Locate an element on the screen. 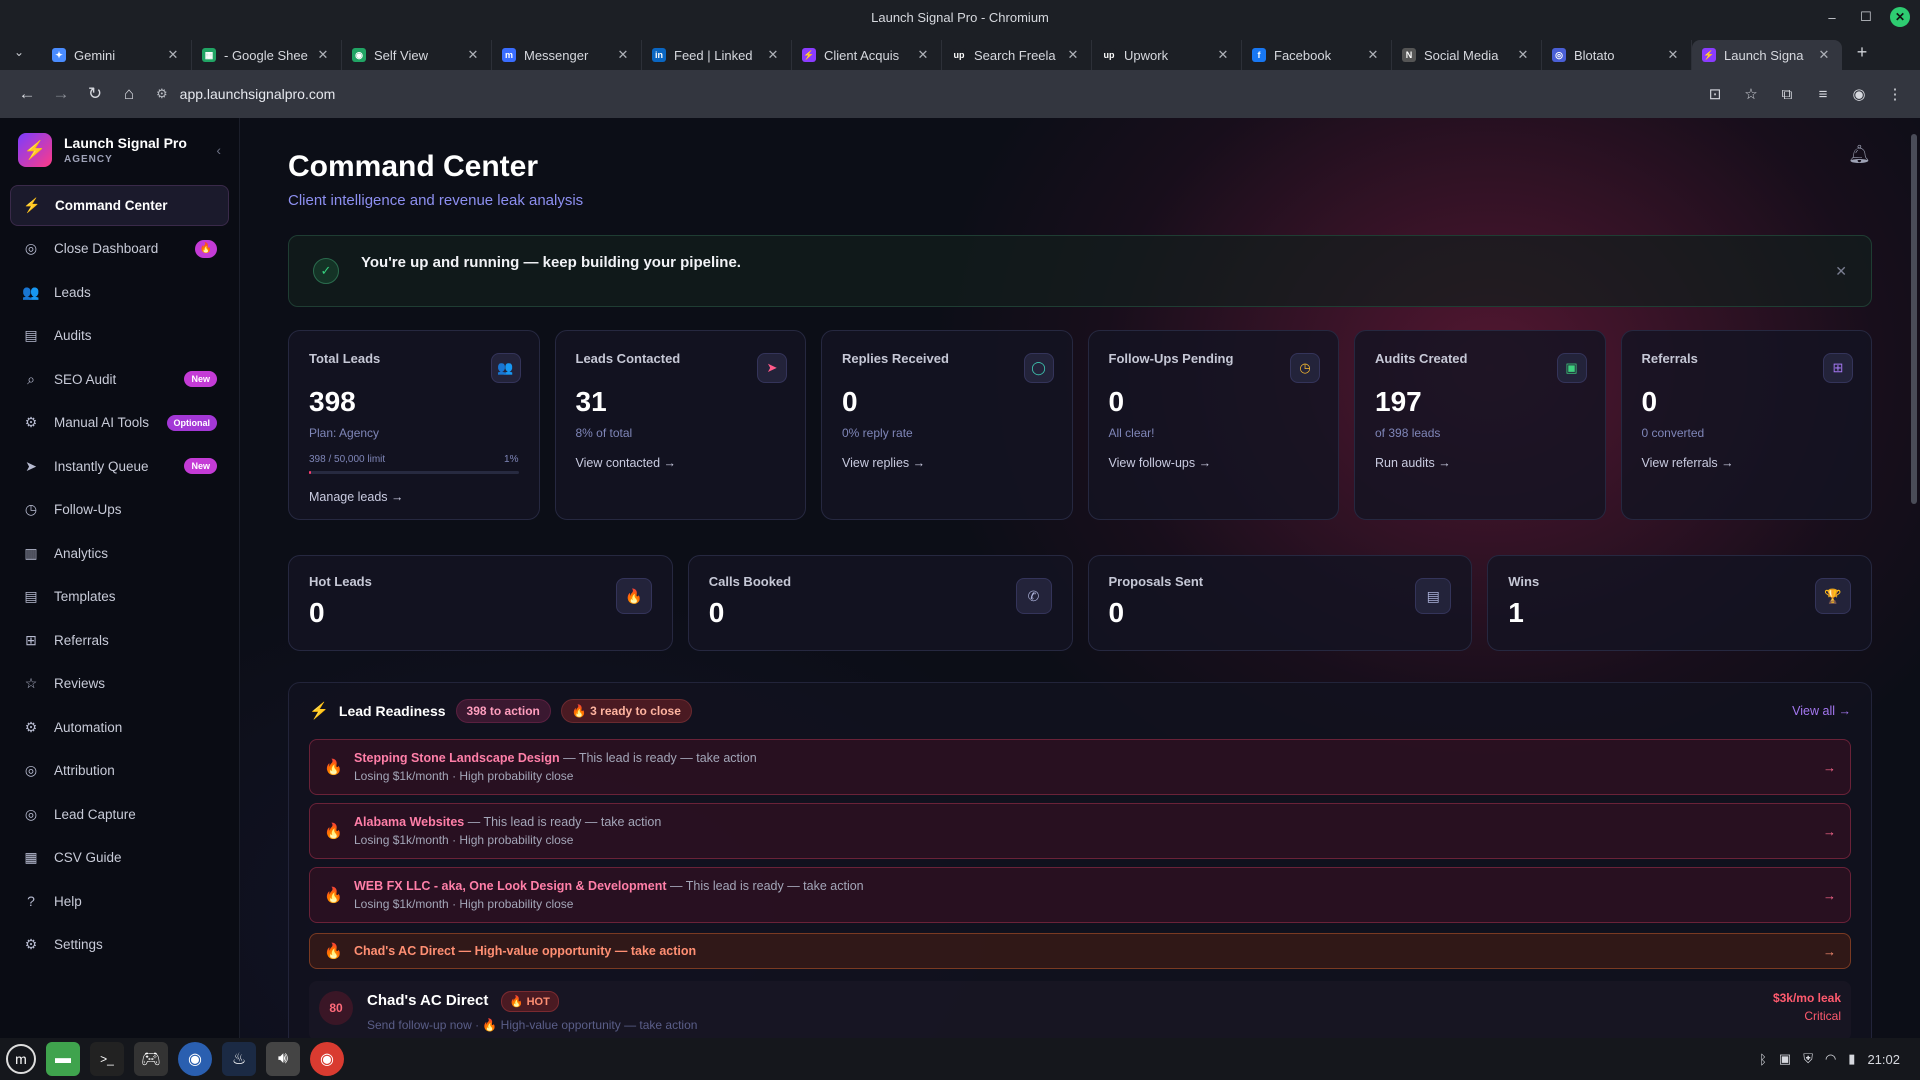 Image resolution: width=1920 pixels, height=1080 pixels. stat-link: Manage leads → is located at coordinates (414, 497).